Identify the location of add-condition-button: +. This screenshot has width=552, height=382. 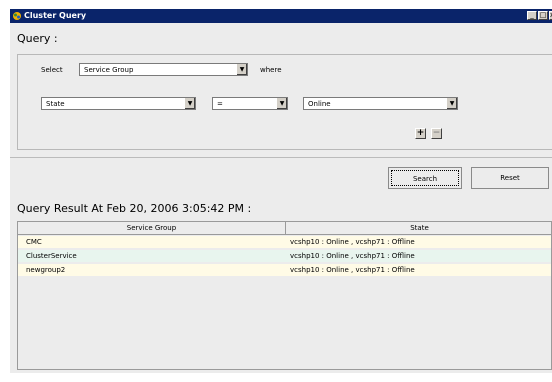
(420, 133).